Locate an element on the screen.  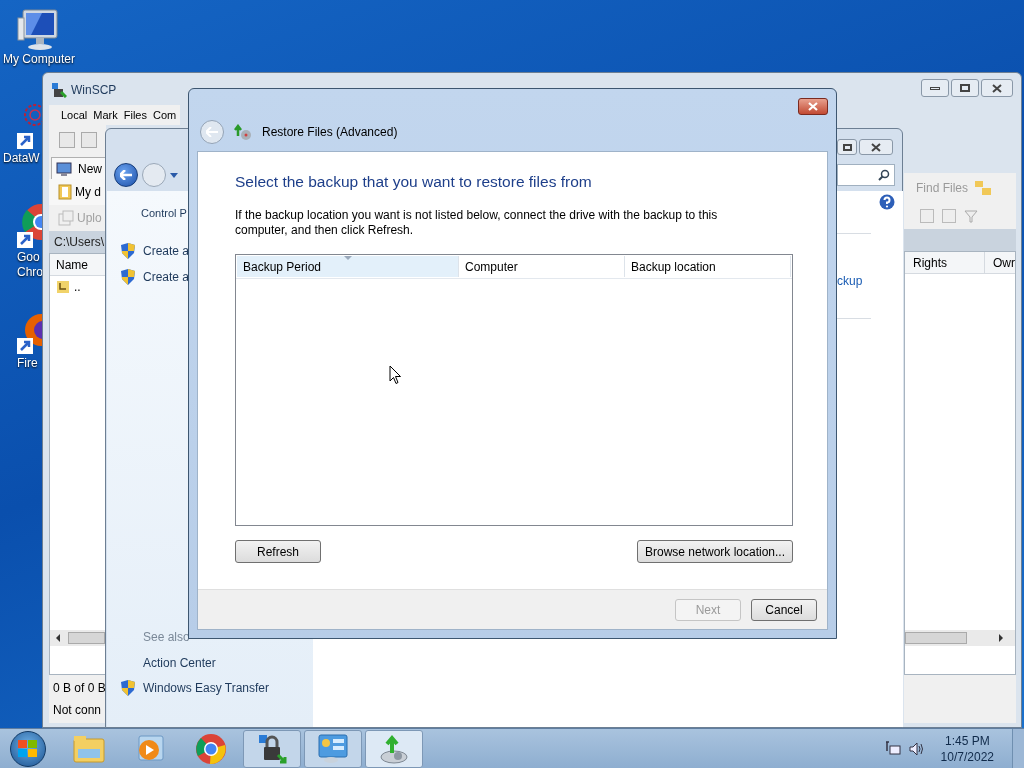
padlock-icon is located at coordinates (272, 748).